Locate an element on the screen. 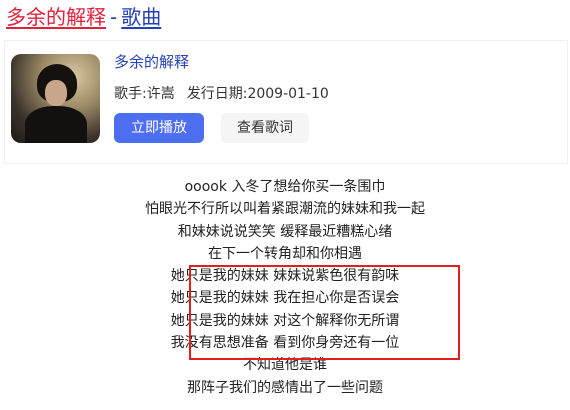 This screenshot has height=410, width=570. view-lyrics-button: 查看歌词 is located at coordinates (265, 128).